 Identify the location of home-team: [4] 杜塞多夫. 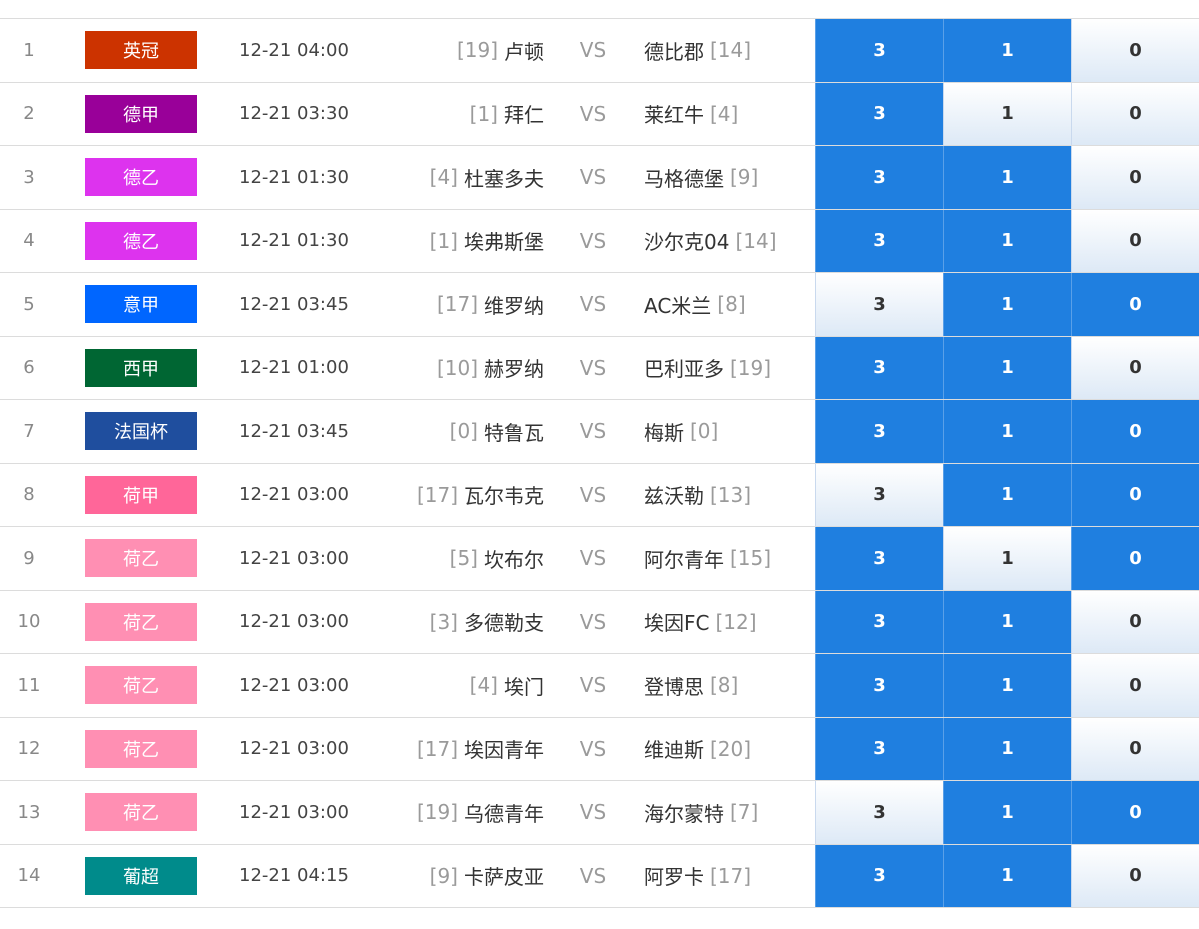
(462, 177).